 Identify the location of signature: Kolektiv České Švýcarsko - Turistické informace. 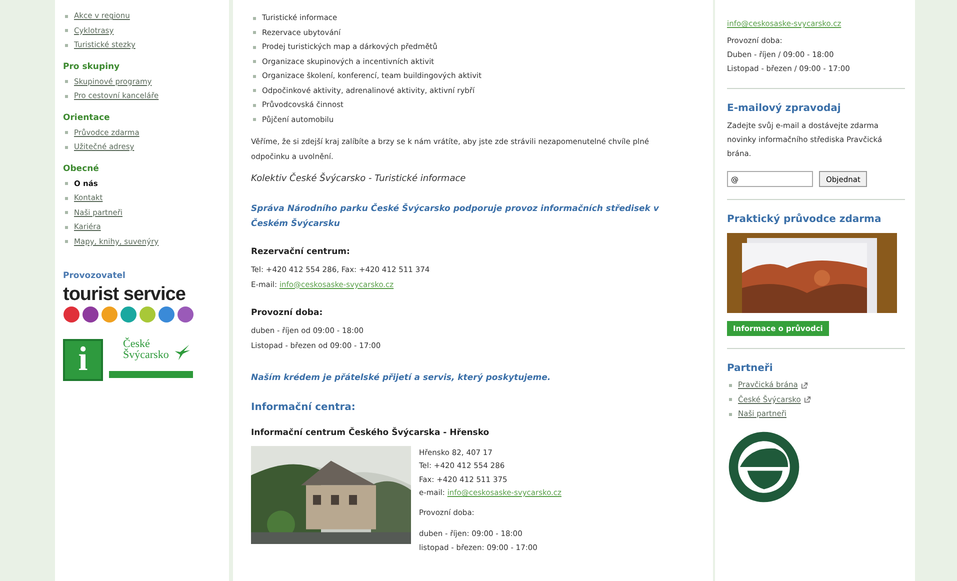
(359, 179).